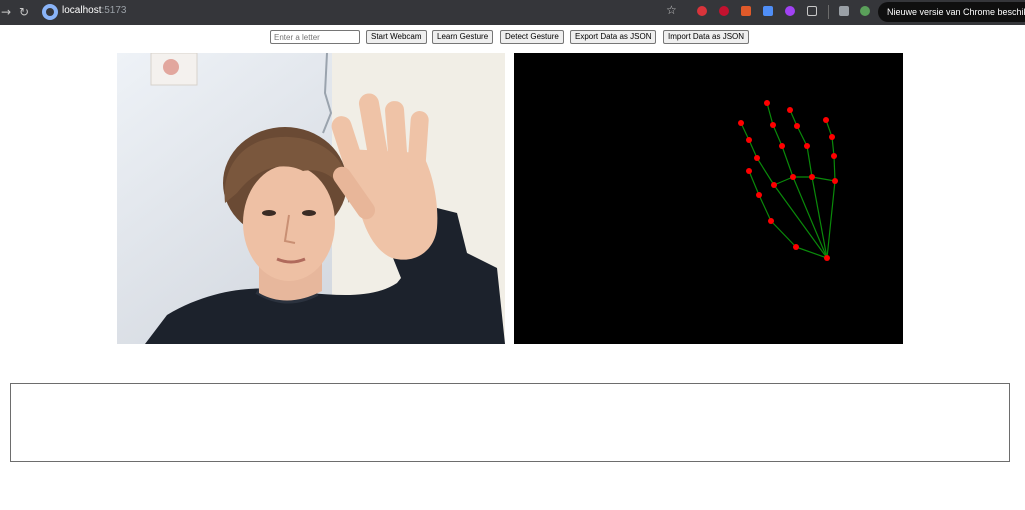 This screenshot has height=510, width=1025. I want to click on back-arrow-icon: →, so click(7, 12).